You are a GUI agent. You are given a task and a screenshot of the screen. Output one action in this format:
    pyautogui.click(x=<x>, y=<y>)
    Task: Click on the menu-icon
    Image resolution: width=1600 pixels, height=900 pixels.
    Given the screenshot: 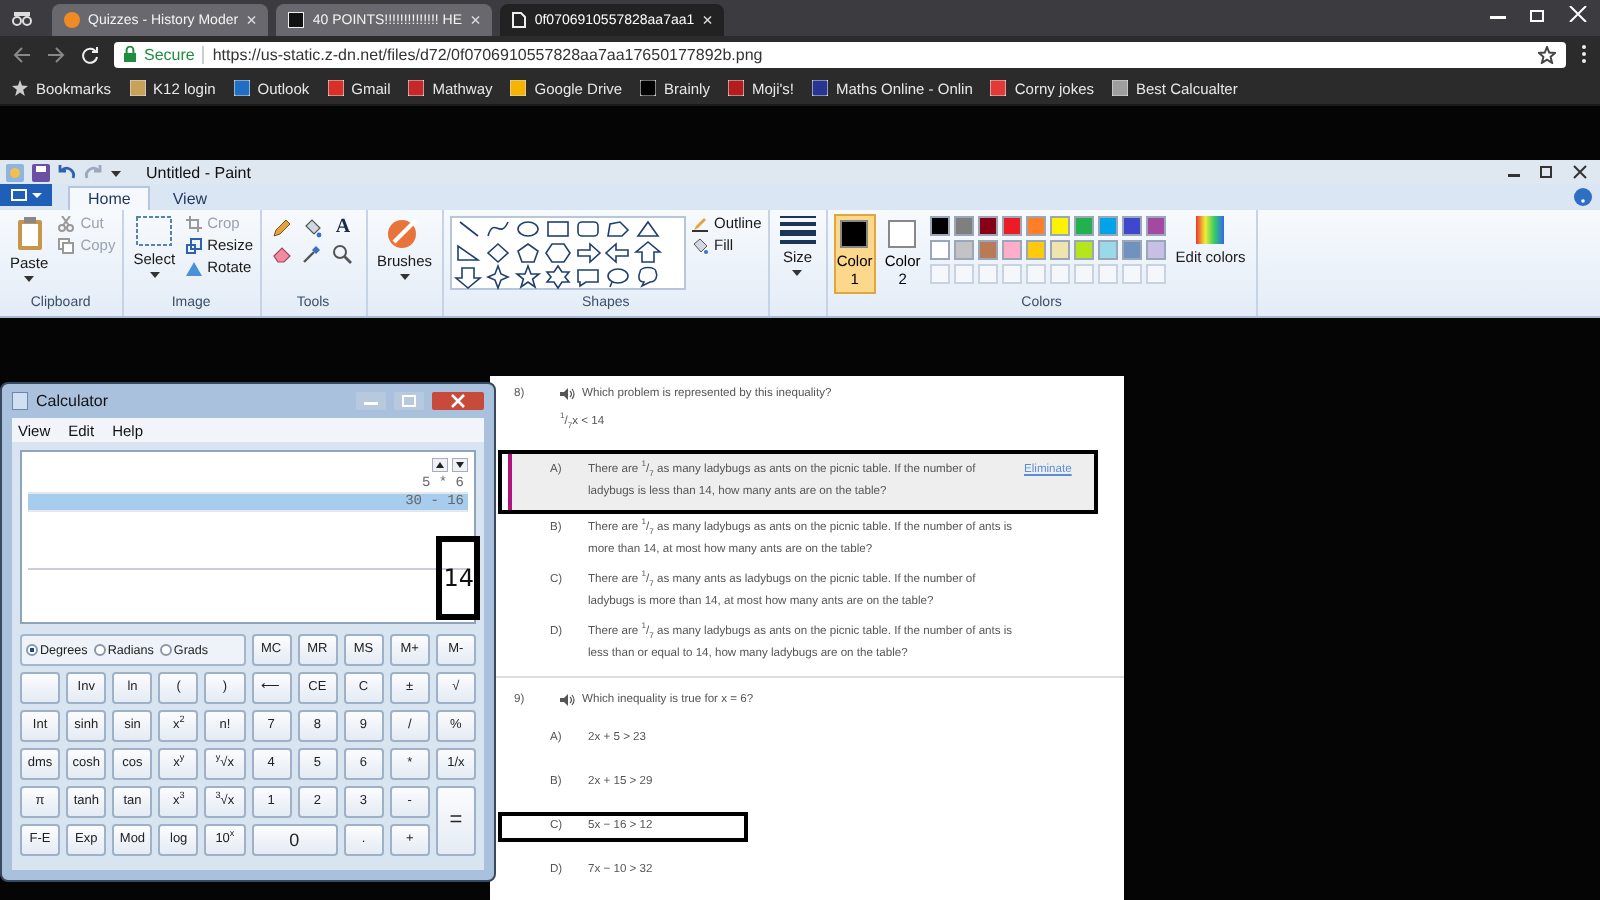 What is the action you would take?
    pyautogui.click(x=1584, y=54)
    